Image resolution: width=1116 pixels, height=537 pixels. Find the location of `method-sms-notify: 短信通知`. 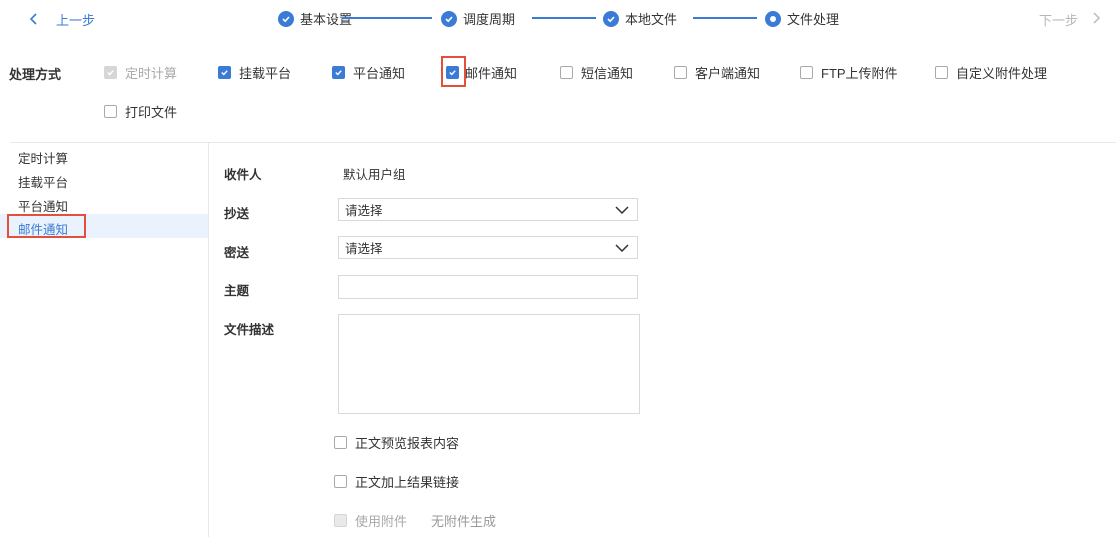

method-sms-notify: 短信通知 is located at coordinates (596, 72).